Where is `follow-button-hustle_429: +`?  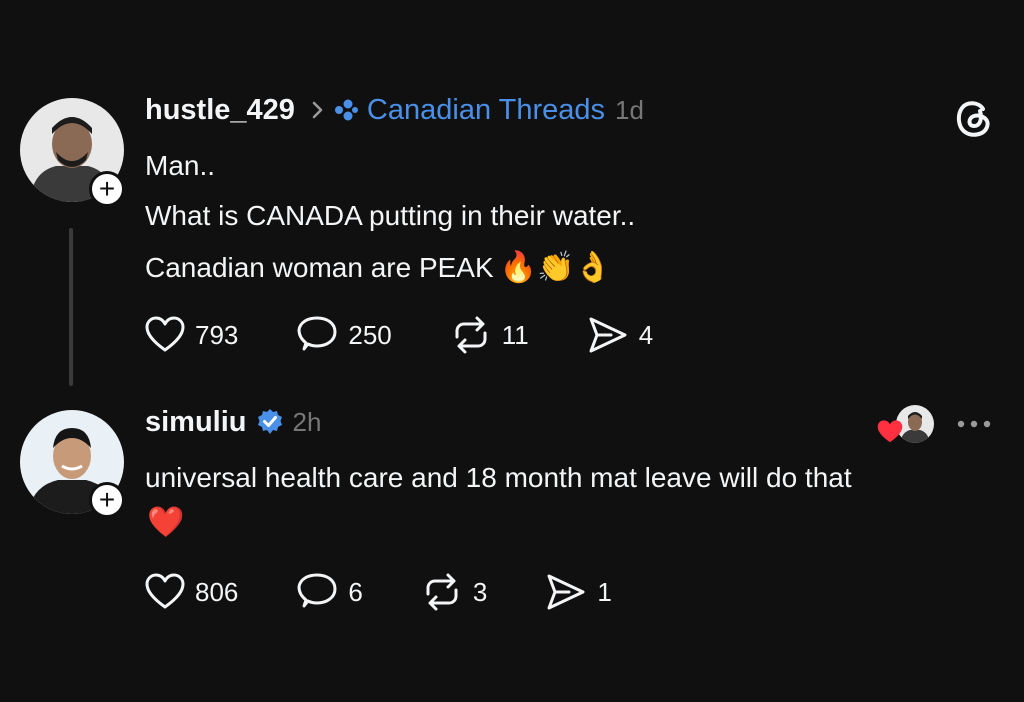
follow-button-hustle_429: + is located at coordinates (107, 189).